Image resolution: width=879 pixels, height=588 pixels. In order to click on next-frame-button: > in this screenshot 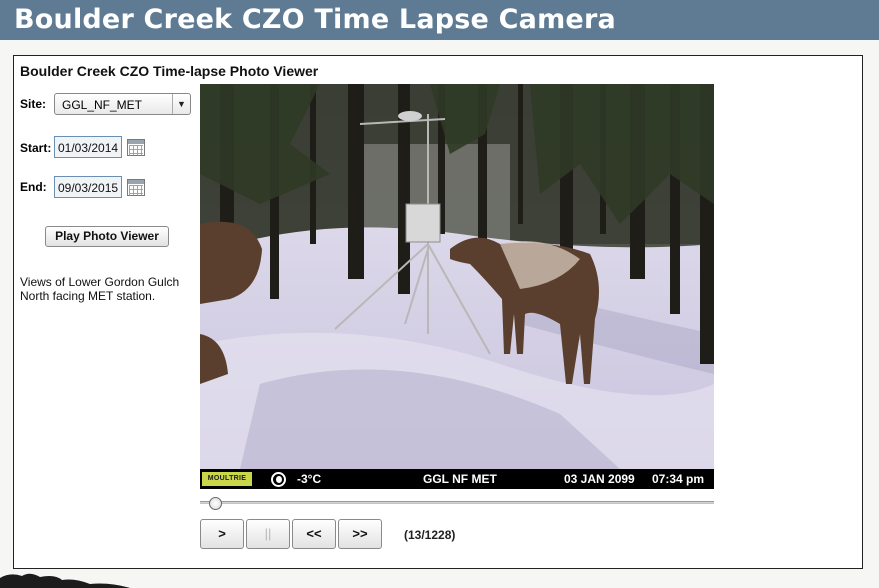, I will do `click(222, 534)`.